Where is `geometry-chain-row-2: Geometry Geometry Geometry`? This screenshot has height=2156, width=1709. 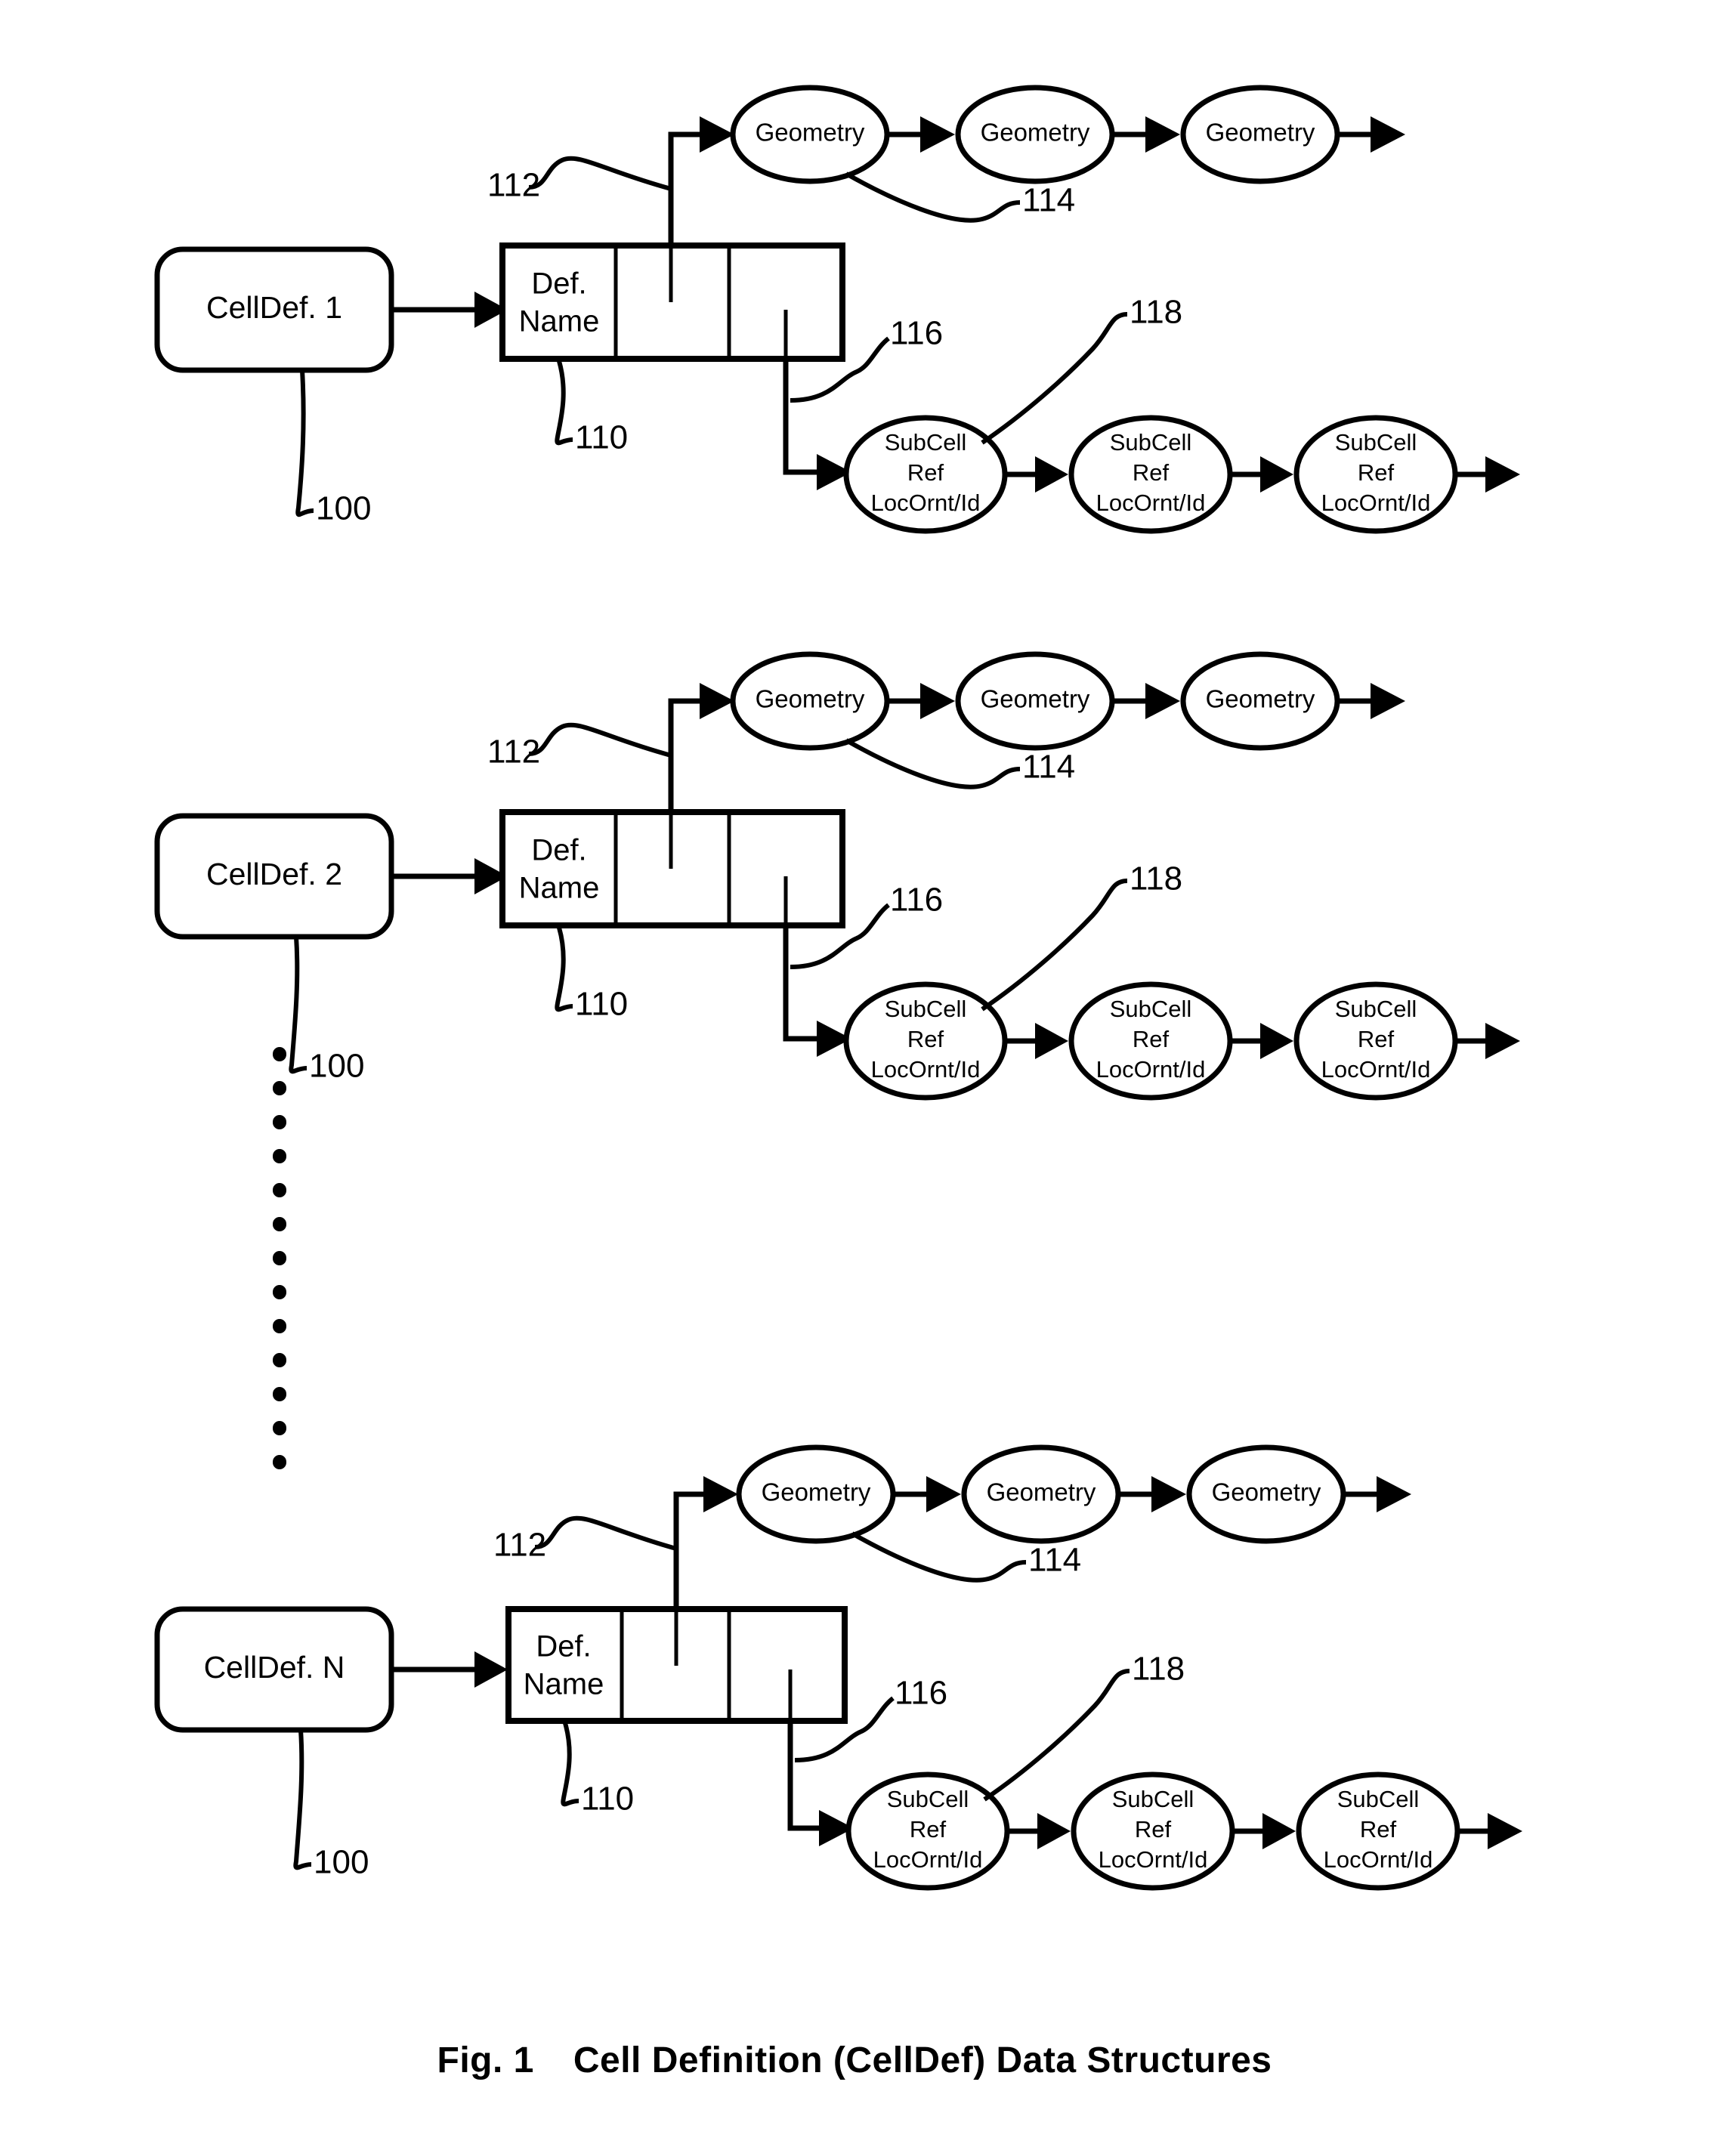 geometry-chain-row-2: Geometry Geometry Geometry is located at coordinates (1067, 701).